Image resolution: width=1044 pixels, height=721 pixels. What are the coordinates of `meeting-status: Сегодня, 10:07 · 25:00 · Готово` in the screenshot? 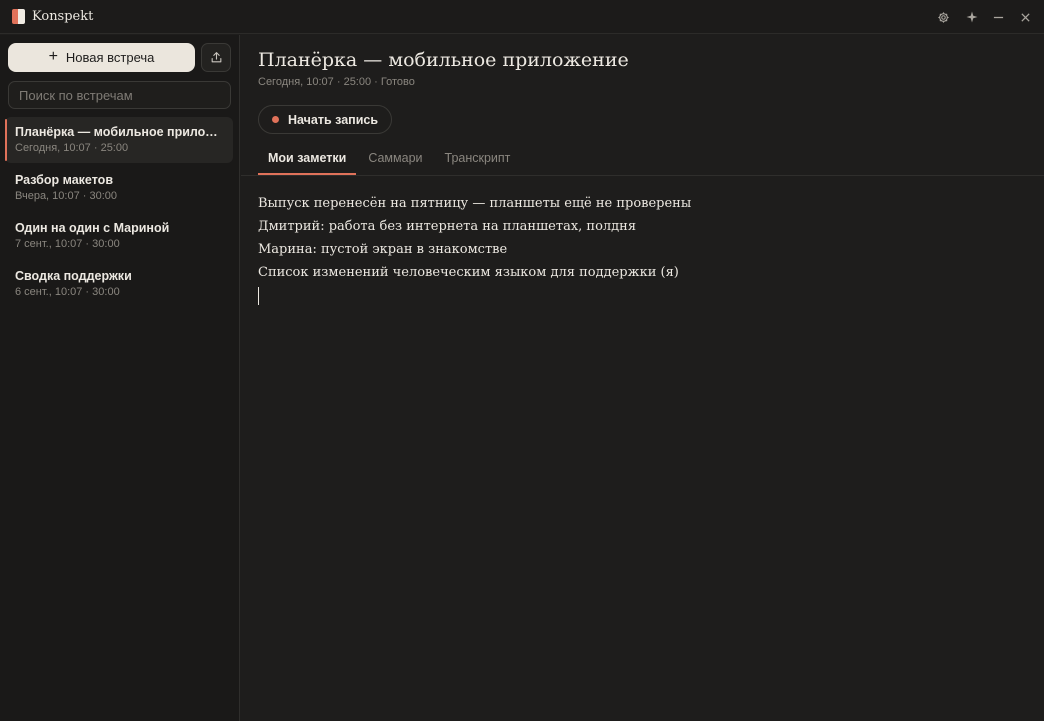 It's located at (336, 82).